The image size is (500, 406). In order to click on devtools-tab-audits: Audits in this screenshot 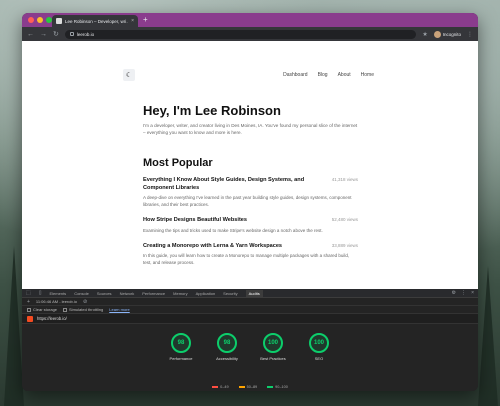, I will do `click(254, 293)`.